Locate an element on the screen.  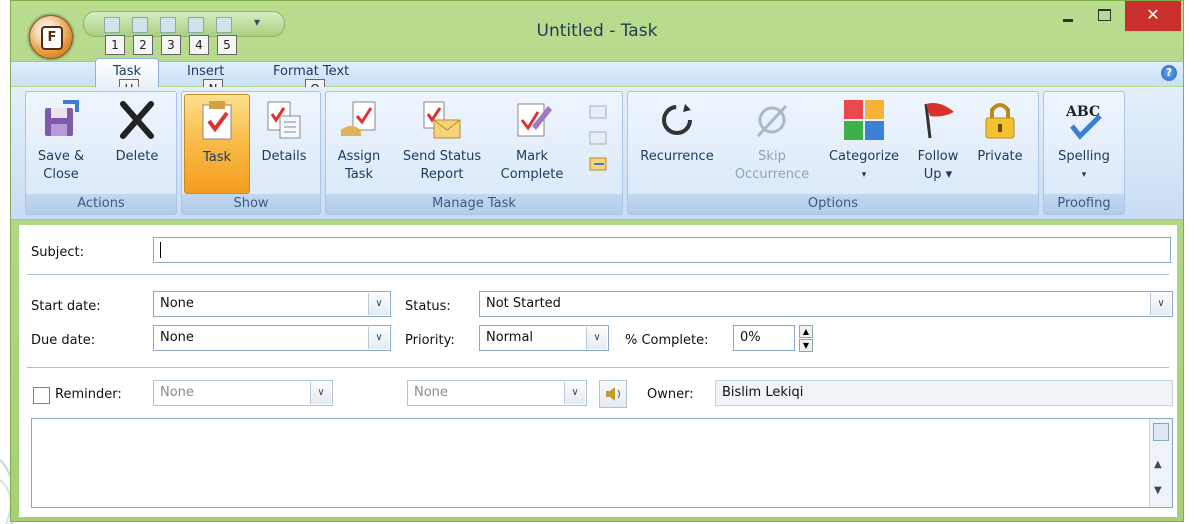
group-label-actions: Actions is located at coordinates (101, 204).